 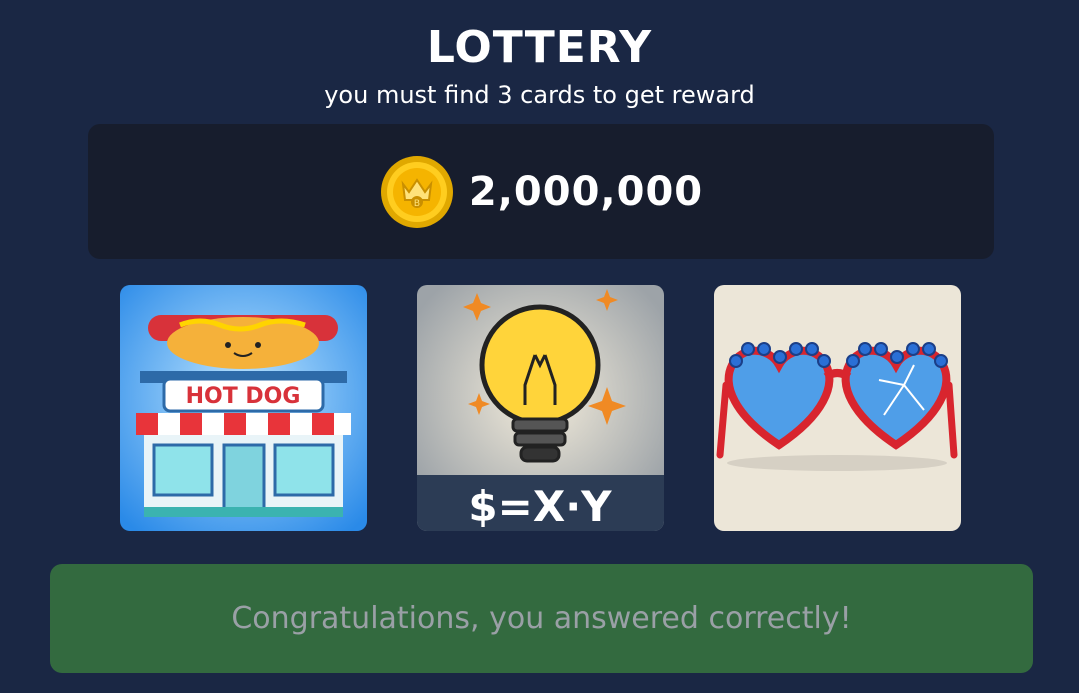 I want to click on hot-dog-sign-text: HOT DOG, so click(x=243, y=396).